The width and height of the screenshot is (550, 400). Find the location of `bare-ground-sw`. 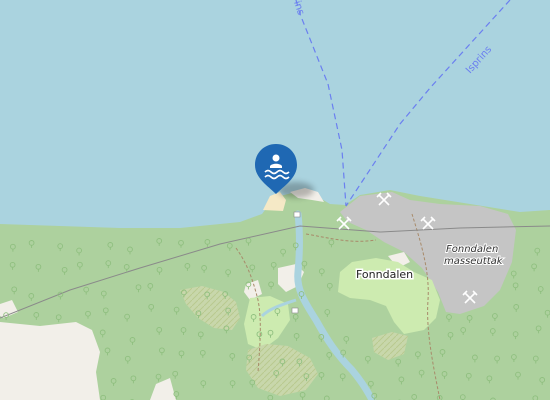

bare-ground-sw is located at coordinates (50, 361).